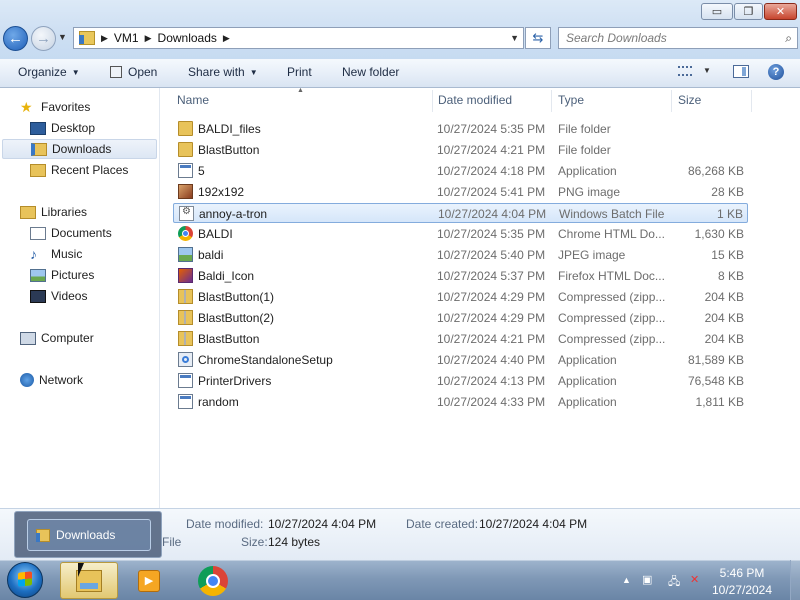 This screenshot has height=600, width=800. Describe the element at coordinates (571, 100) in the screenshot. I see `column-header-type: Type` at that location.